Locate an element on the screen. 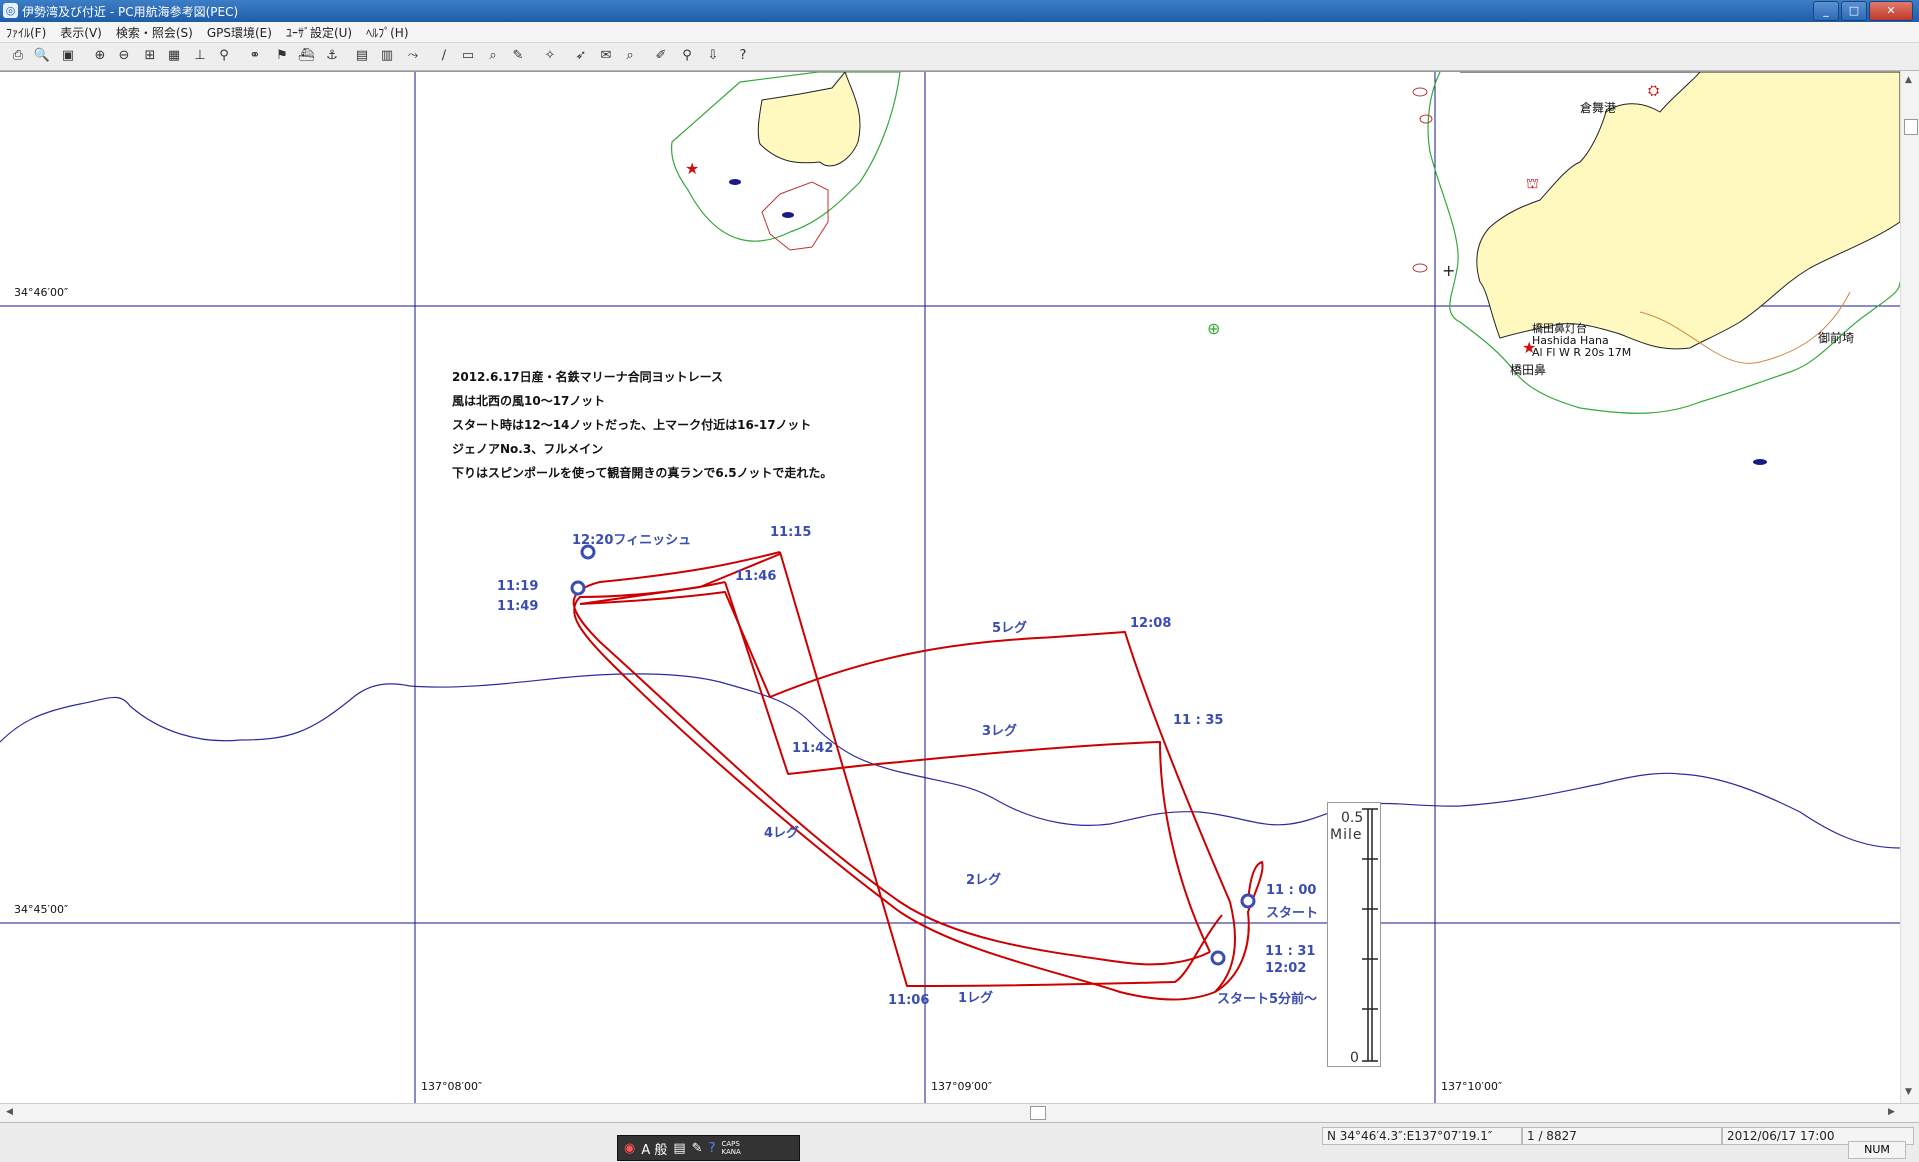  buoy-green-icon: ⊕ is located at coordinates (1213, 328).